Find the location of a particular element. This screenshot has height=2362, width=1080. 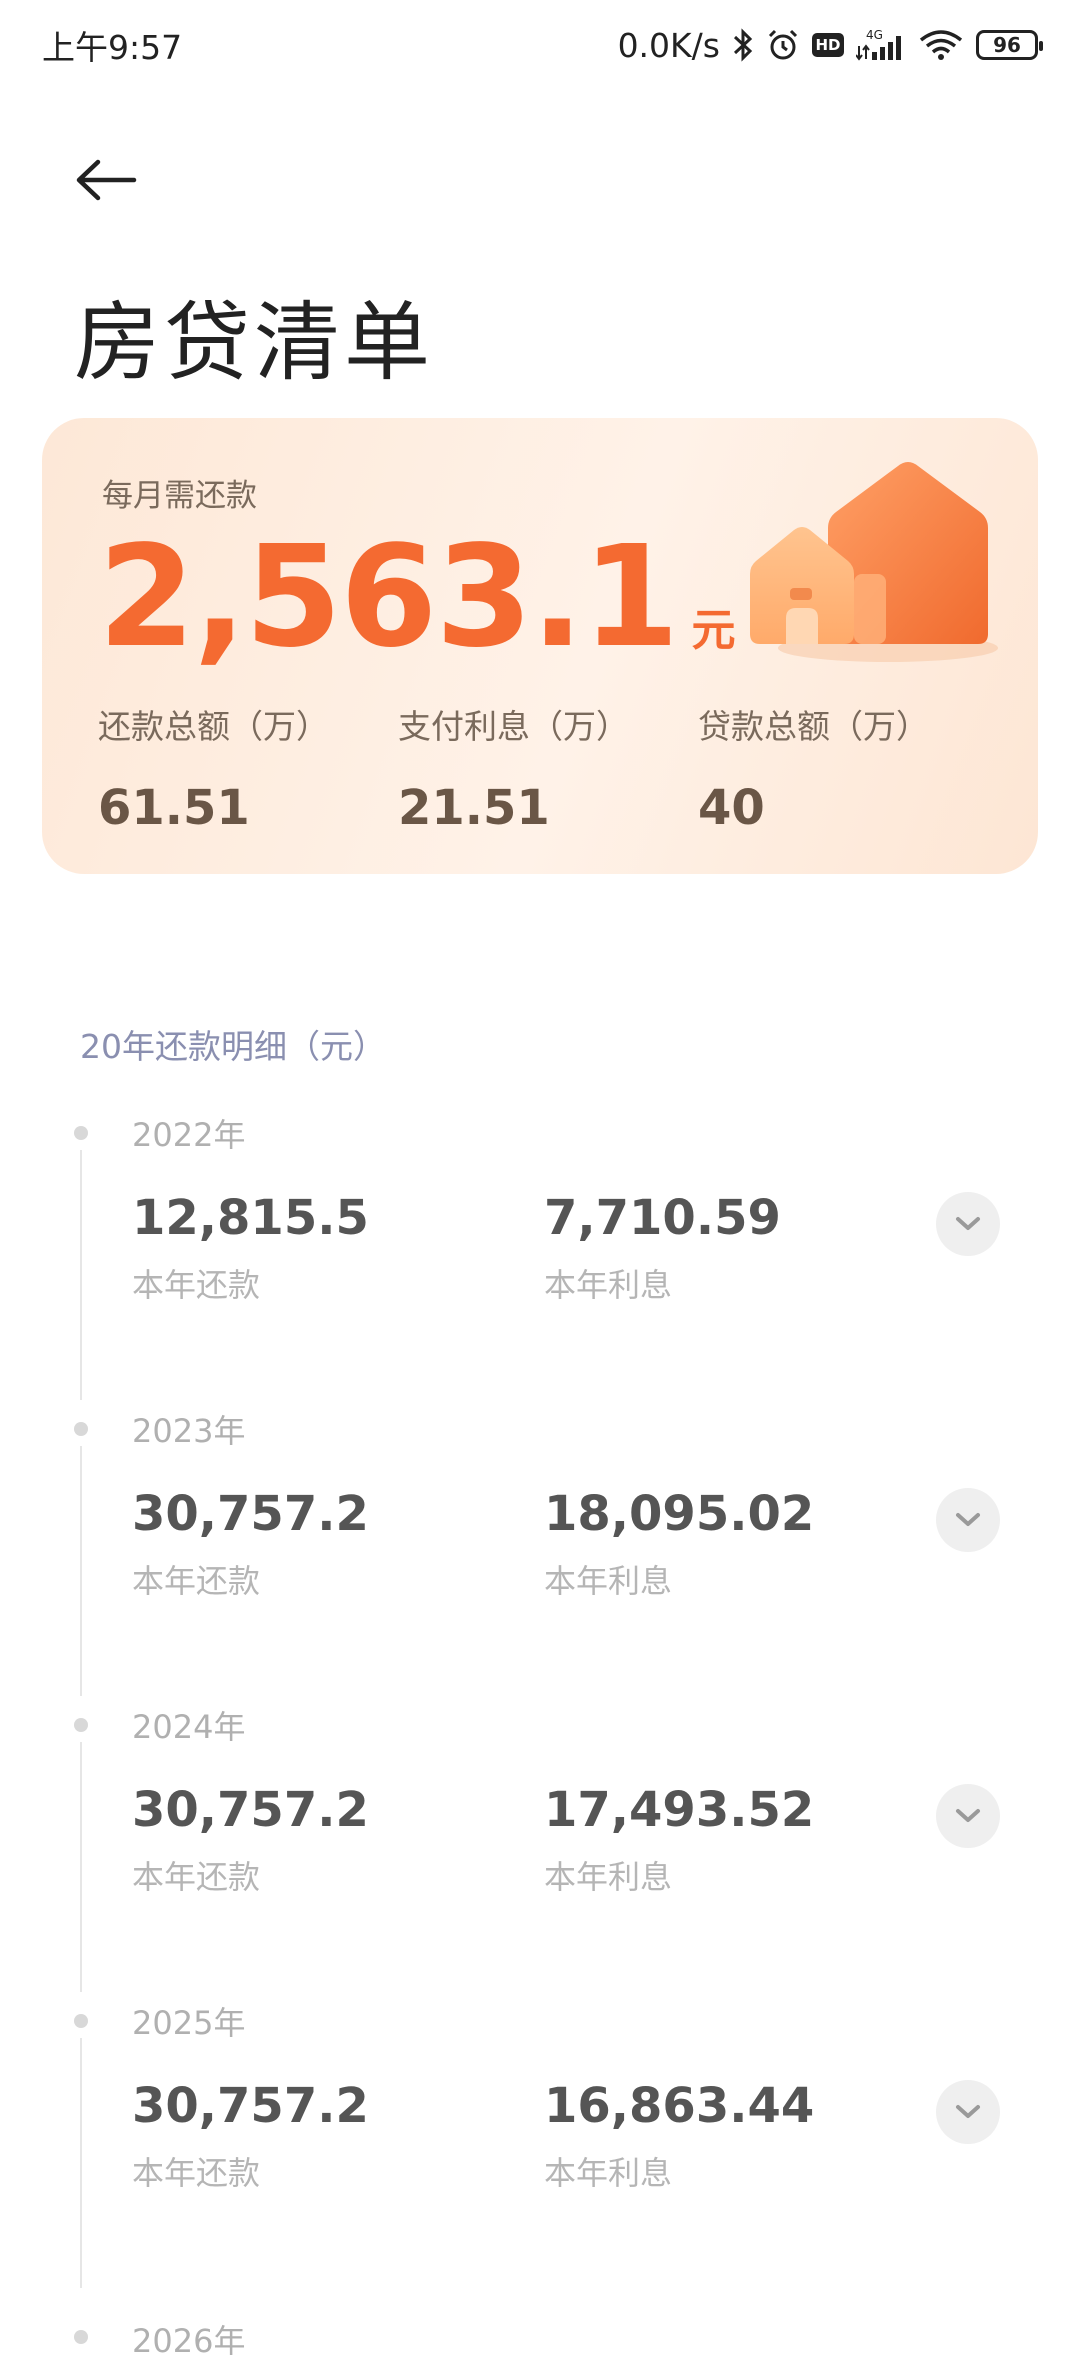

stat-value: 61.51 is located at coordinates (174, 808).